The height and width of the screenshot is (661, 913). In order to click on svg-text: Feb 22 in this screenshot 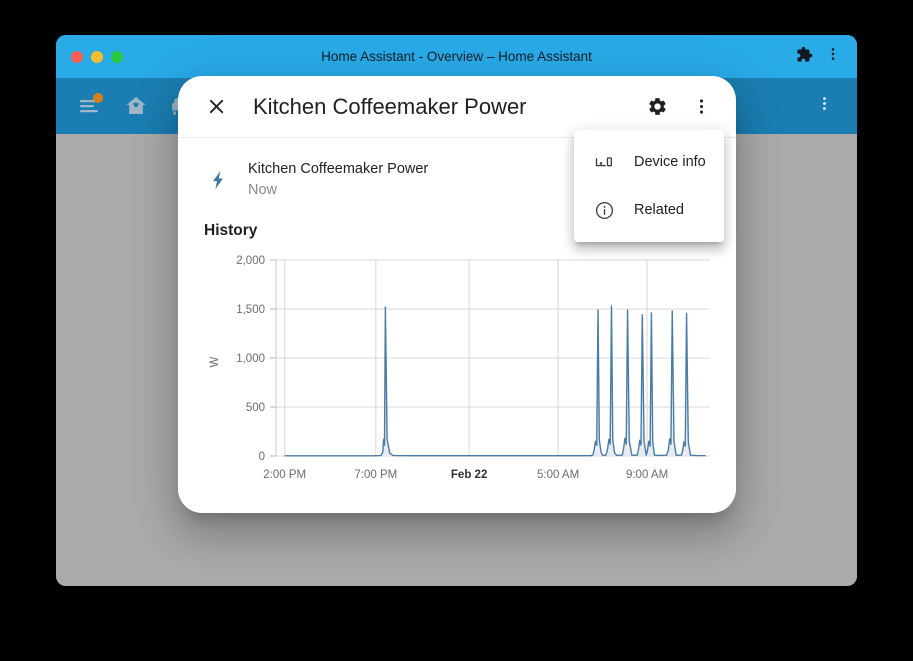, I will do `click(469, 475)`.